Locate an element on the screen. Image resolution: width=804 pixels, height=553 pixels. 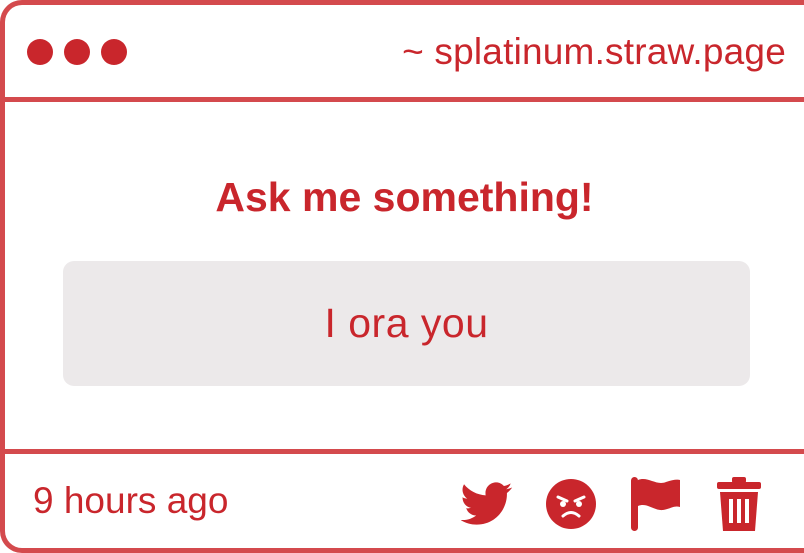
share-twitter-button is located at coordinates (487, 504).